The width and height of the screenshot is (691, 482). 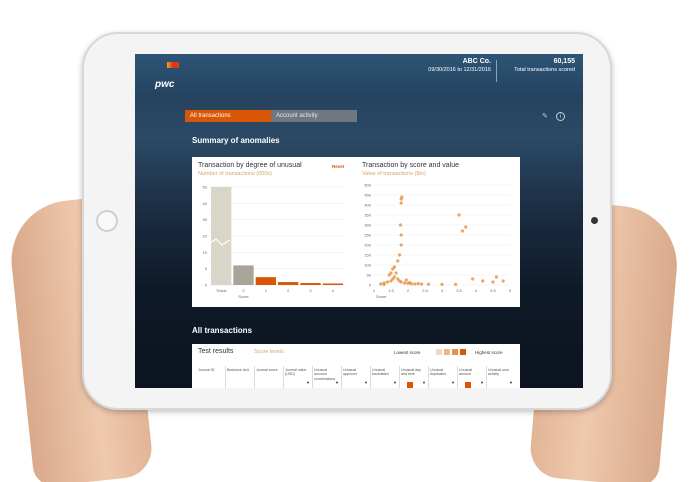 I want to click on tab-bar: All transactions Account activity, so click(x=271, y=116).